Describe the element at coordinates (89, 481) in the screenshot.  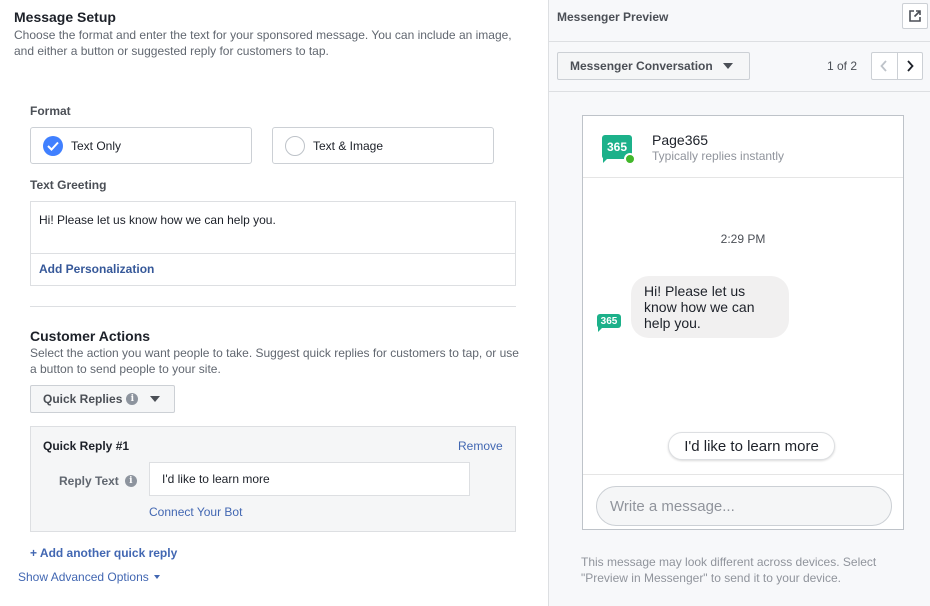
I see `reply-text-label: Reply Text` at that location.